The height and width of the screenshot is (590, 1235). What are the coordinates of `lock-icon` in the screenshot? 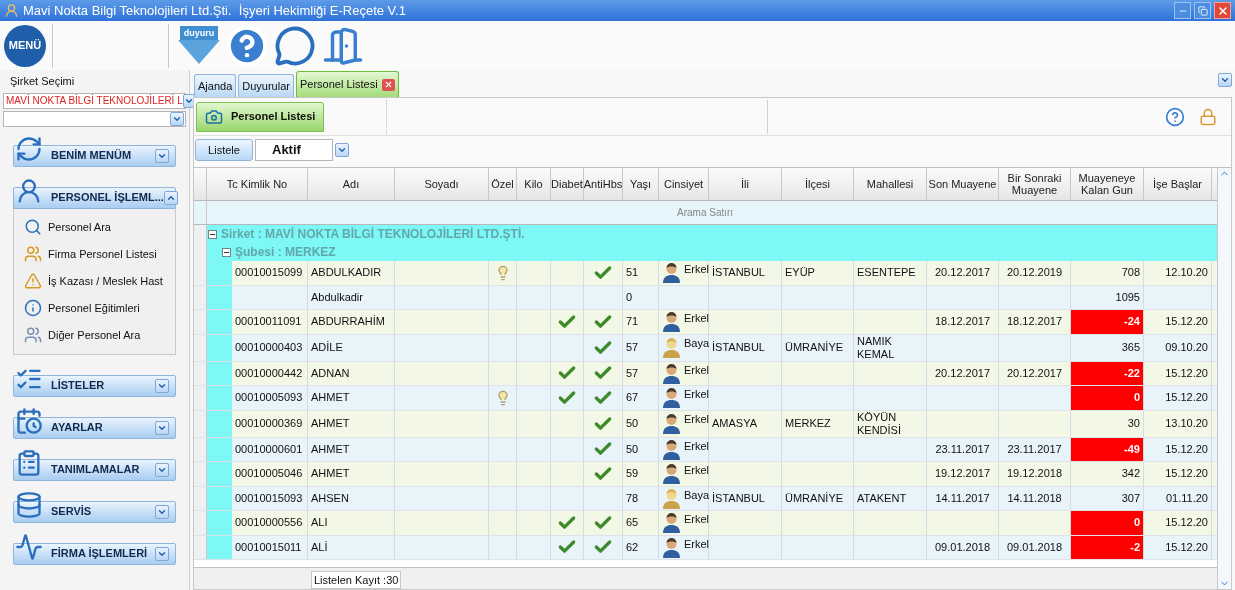 It's located at (1208, 116).